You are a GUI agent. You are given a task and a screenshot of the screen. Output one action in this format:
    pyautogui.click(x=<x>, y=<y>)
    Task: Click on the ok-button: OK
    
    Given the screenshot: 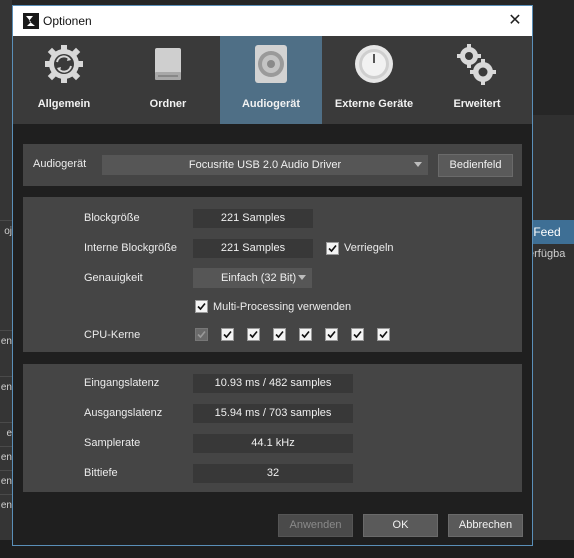 What is the action you would take?
    pyautogui.click(x=400, y=525)
    